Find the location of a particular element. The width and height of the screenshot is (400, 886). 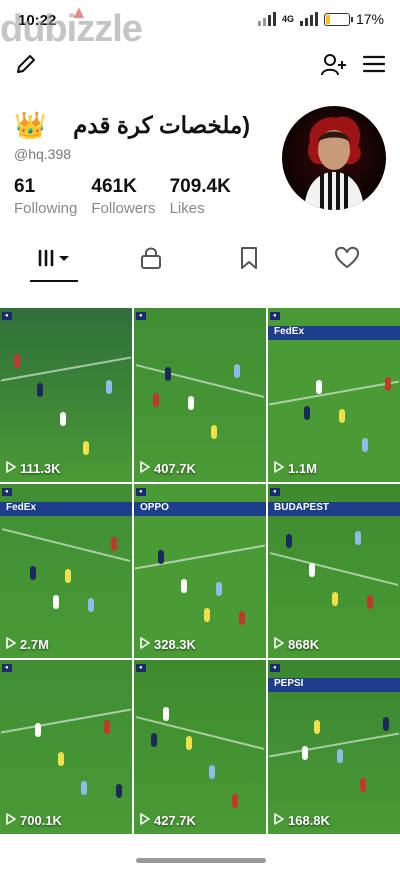

crown-emoji: 👑 is located at coordinates (30, 125).